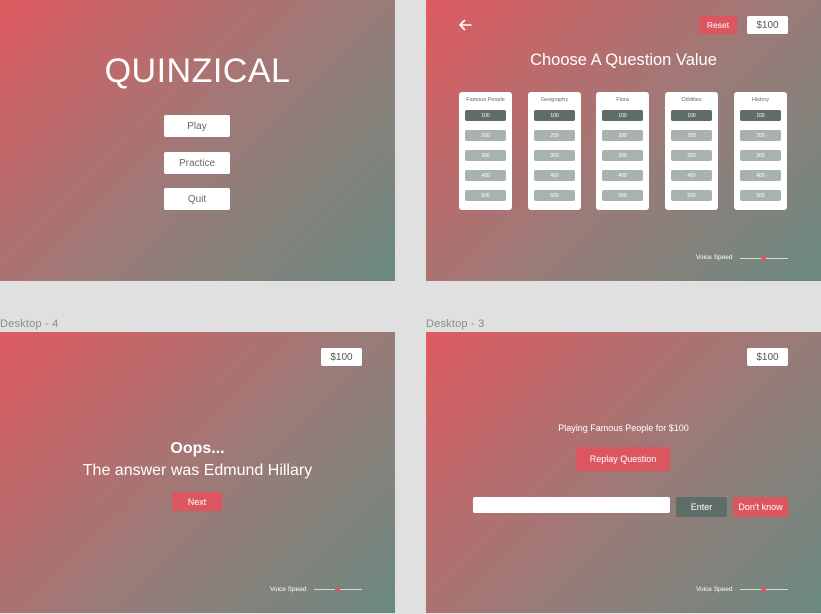  What do you see at coordinates (623, 428) in the screenshot?
I see `question-prompt: Playing Famous People for $100` at bounding box center [623, 428].